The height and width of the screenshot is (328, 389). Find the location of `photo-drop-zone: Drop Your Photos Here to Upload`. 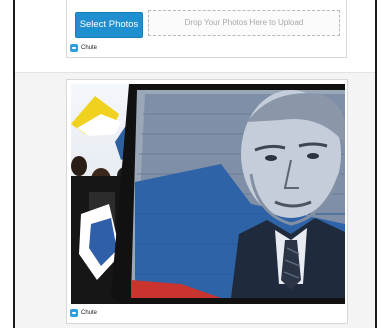

photo-drop-zone: Drop Your Photos Here to Upload is located at coordinates (244, 23).